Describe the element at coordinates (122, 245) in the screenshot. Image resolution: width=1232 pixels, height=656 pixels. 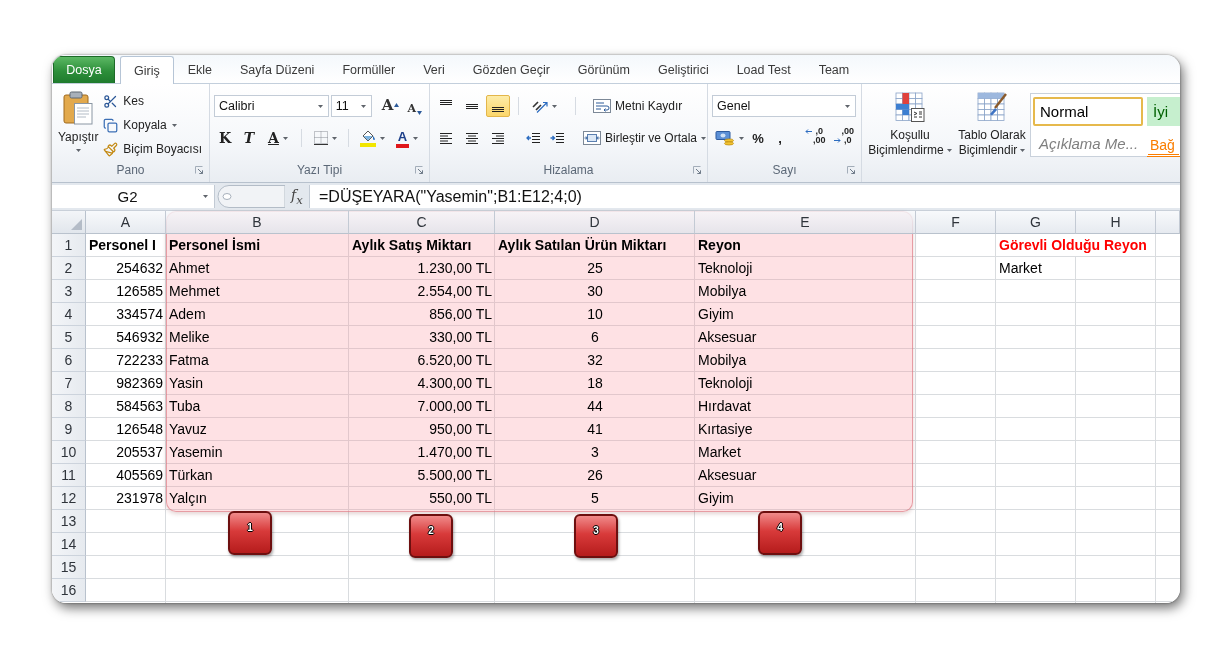
I see `table-header-cell-text: Personel I` at that location.